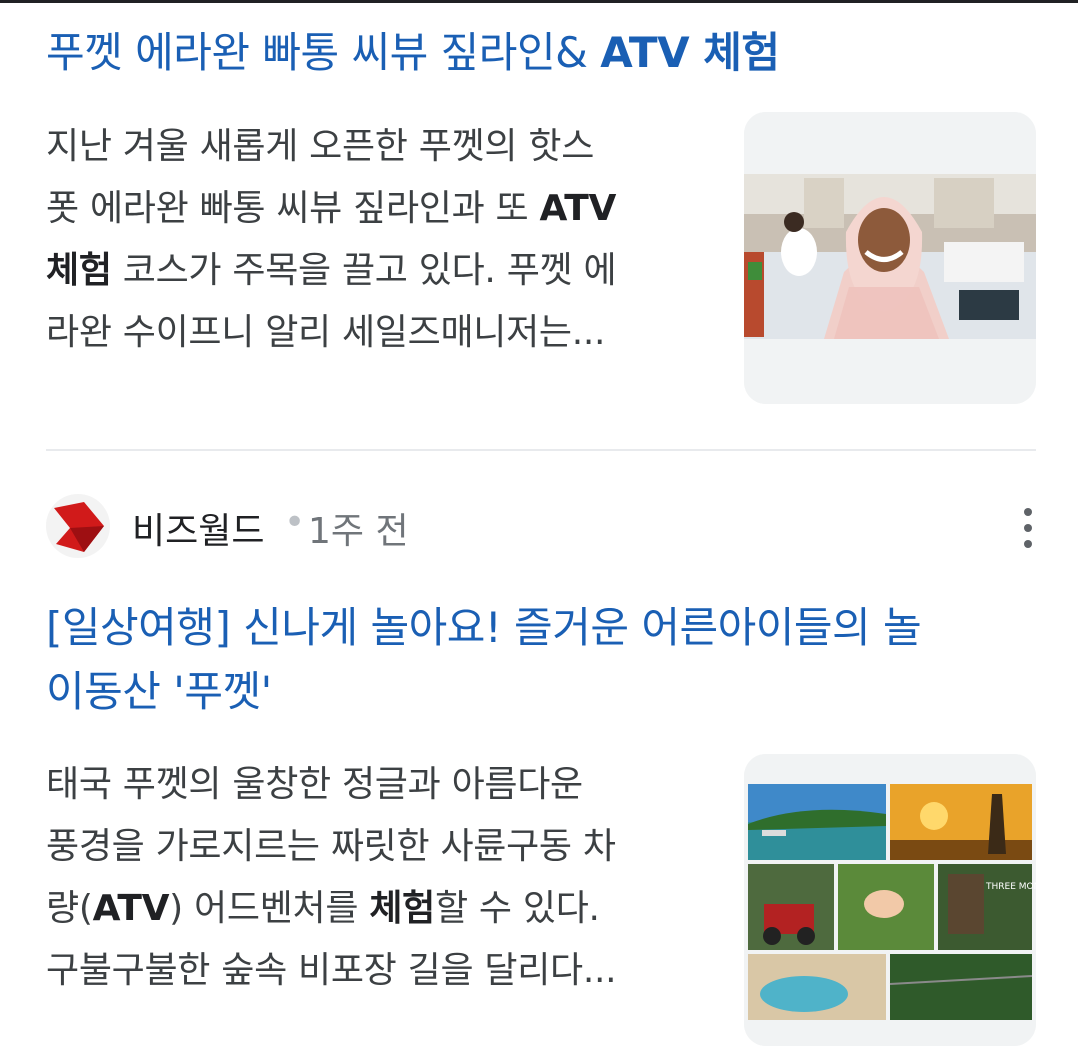 The image size is (1078, 1053). I want to click on logo-mark, so click(78, 526).